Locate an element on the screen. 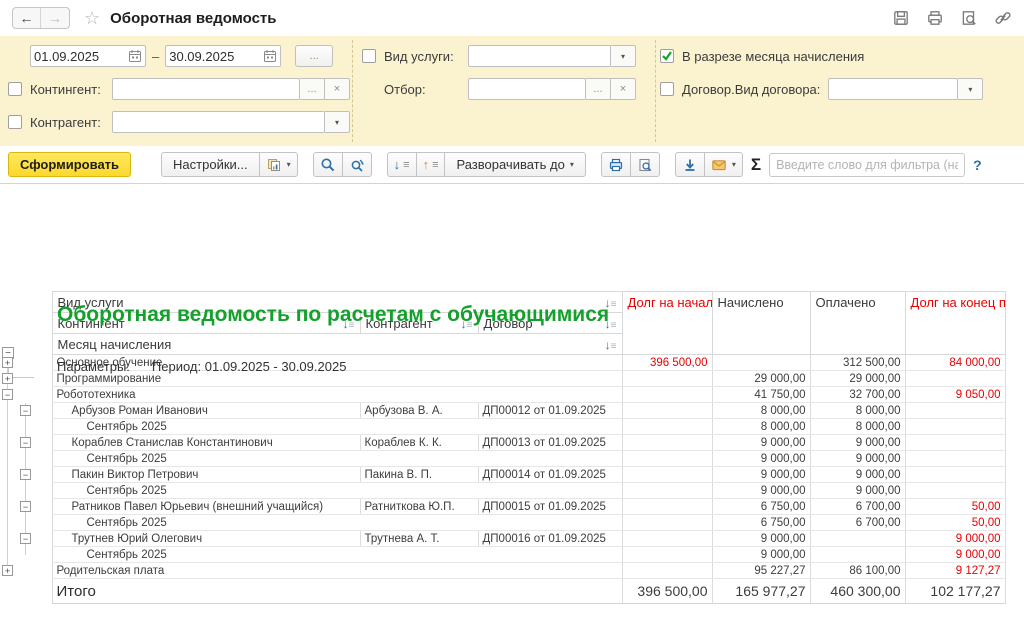 The width and height of the screenshot is (1024, 622). sort-desc-button: ↓ ≡ is located at coordinates (401, 164).